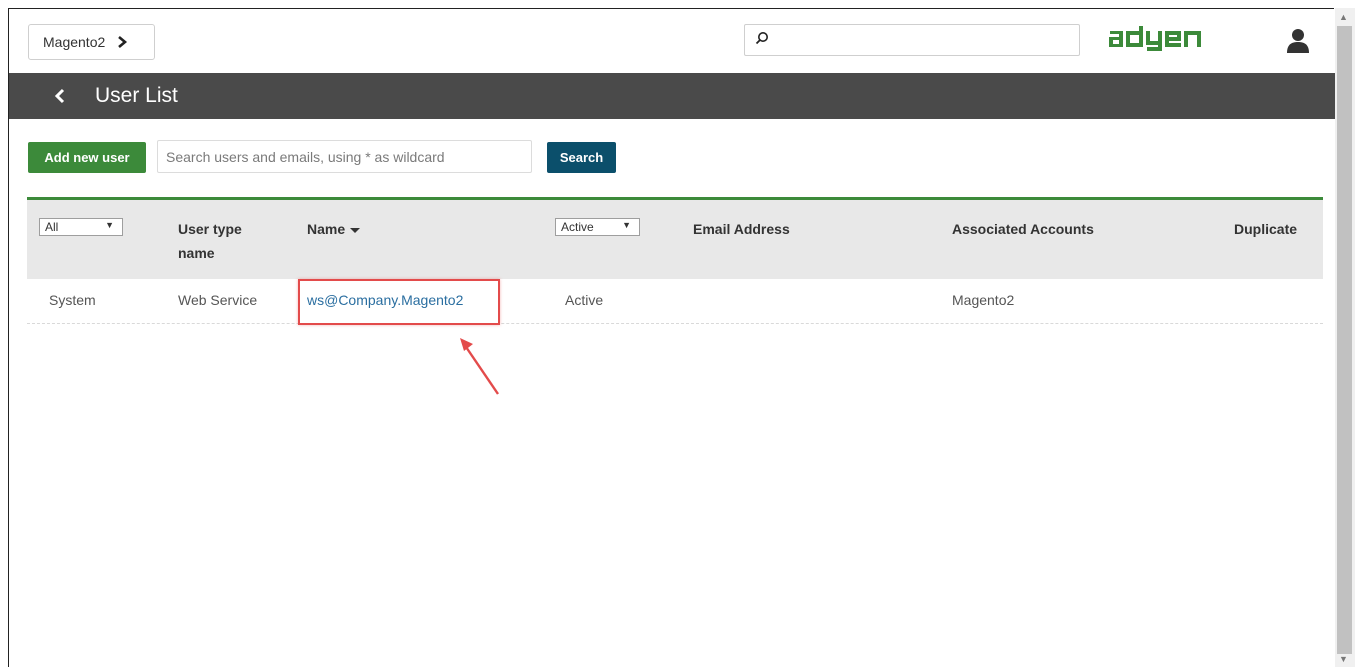  Describe the element at coordinates (74, 42) in the screenshot. I see `account-label: Magento2` at that location.